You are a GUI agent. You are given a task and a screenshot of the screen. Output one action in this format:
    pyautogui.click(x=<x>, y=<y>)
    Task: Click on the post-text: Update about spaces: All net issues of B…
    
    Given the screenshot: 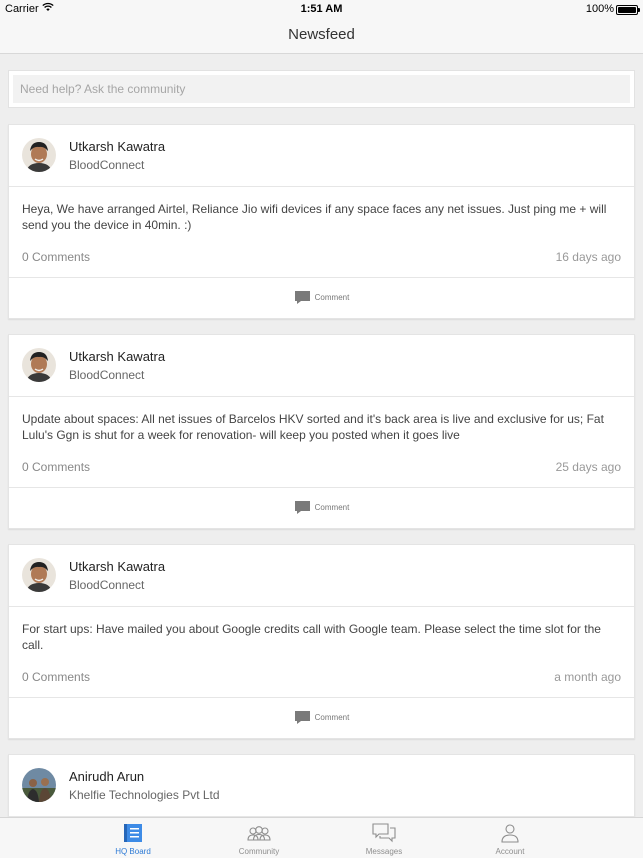 What is the action you would take?
    pyautogui.click(x=313, y=427)
    